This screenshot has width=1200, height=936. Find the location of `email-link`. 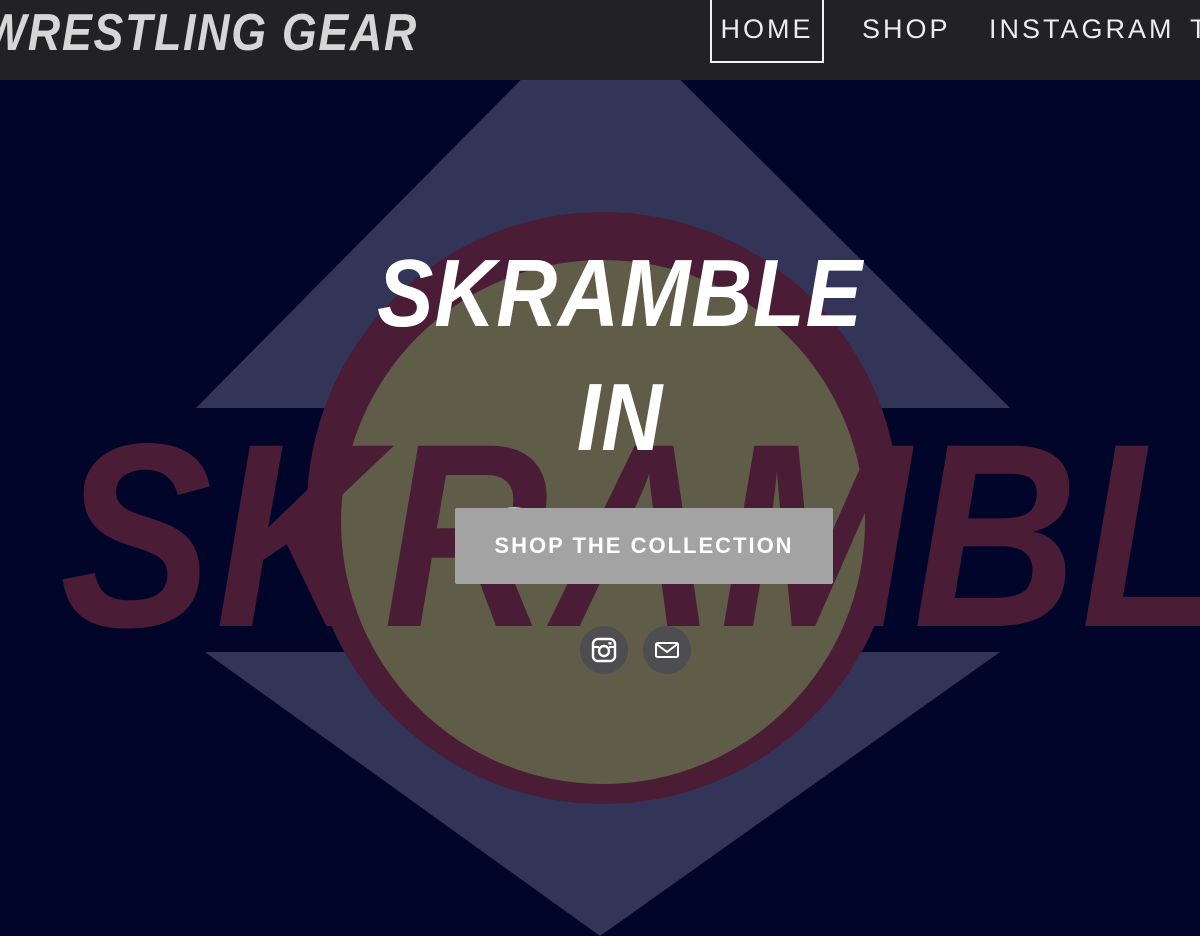

email-link is located at coordinates (667, 650).